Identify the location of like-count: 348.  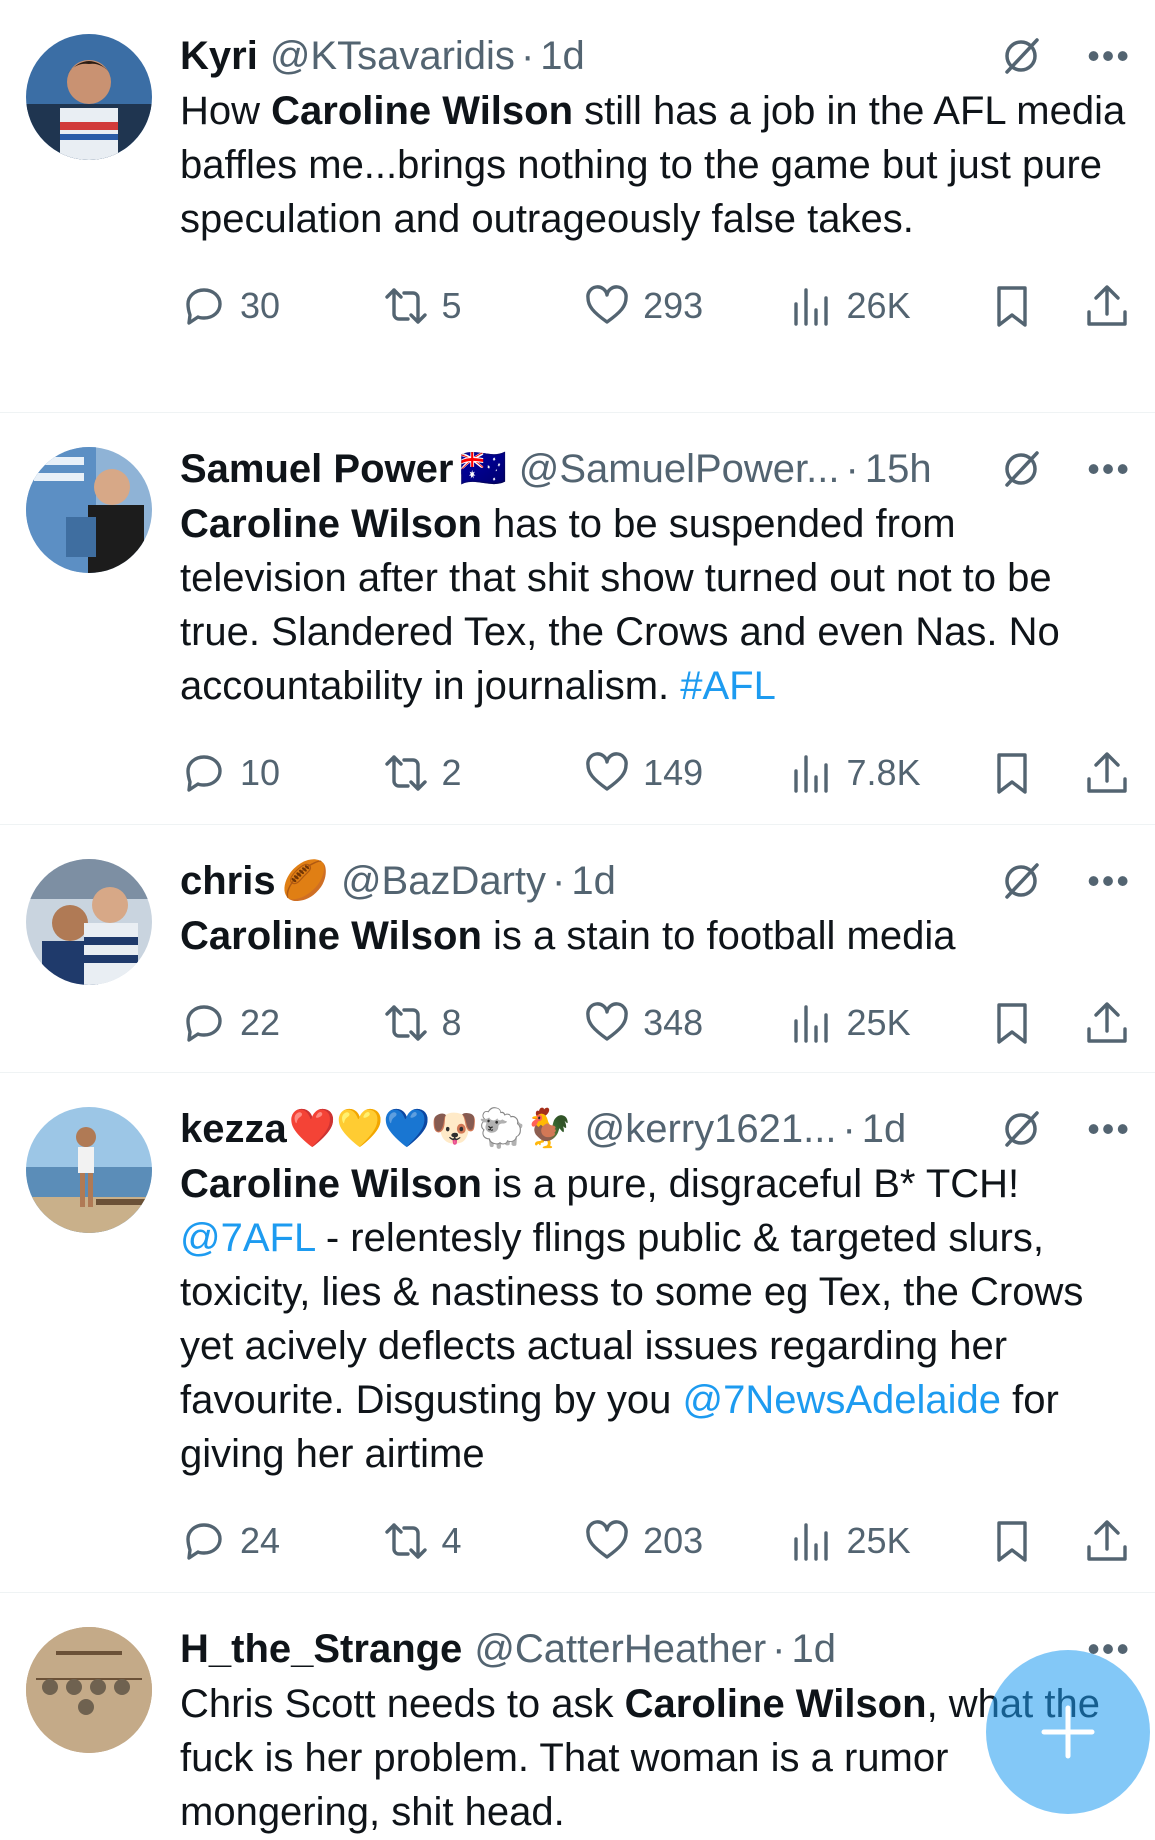
(673, 1022).